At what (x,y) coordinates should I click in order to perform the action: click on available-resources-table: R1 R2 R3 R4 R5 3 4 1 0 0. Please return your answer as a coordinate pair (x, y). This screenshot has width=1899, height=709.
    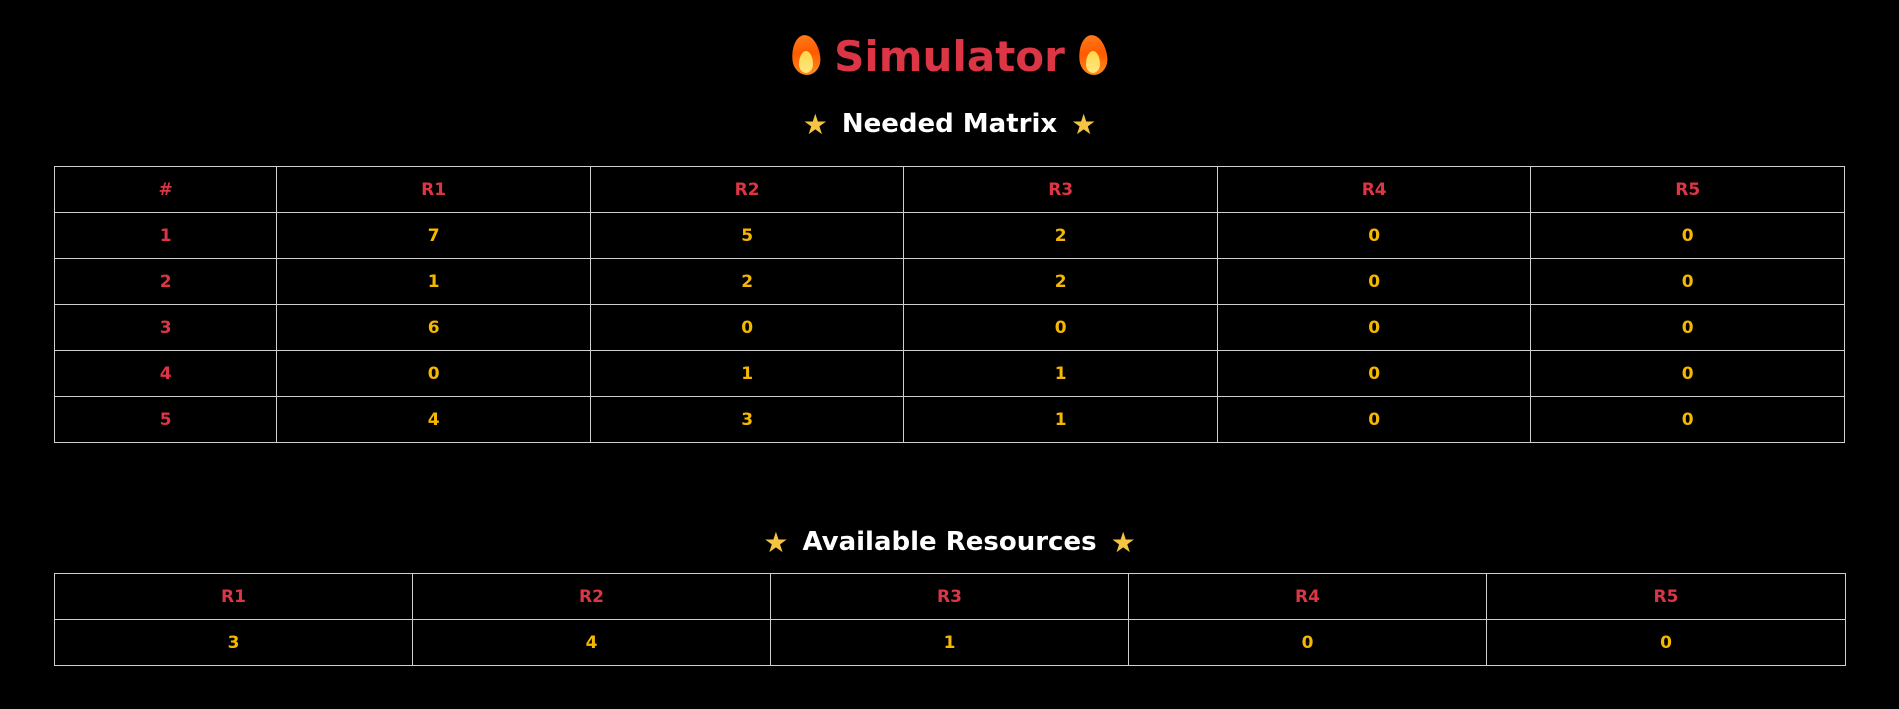
    Looking at the image, I should click on (950, 619).